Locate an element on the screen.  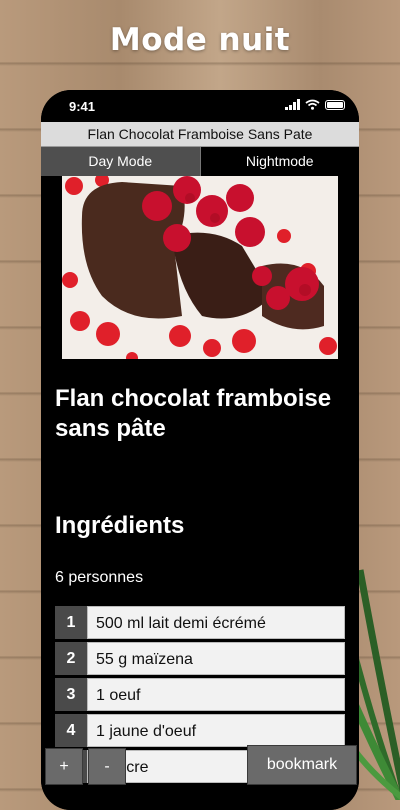
servings-text: 6 personnes is located at coordinates (99, 577).